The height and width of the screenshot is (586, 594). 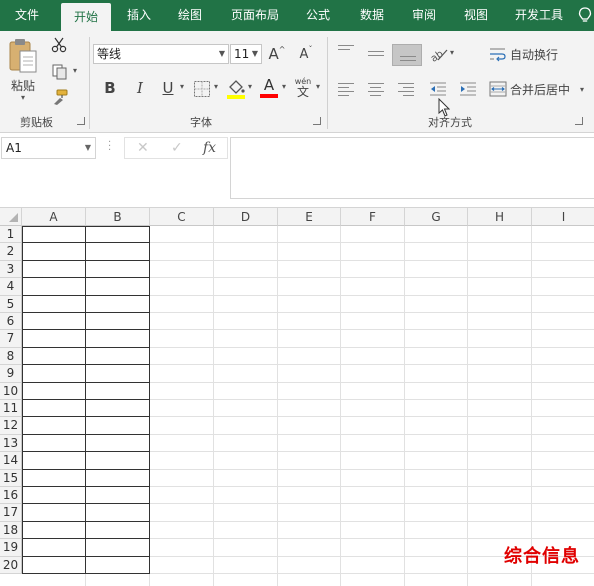 I want to click on row-header: 13, so click(x=11, y=443).